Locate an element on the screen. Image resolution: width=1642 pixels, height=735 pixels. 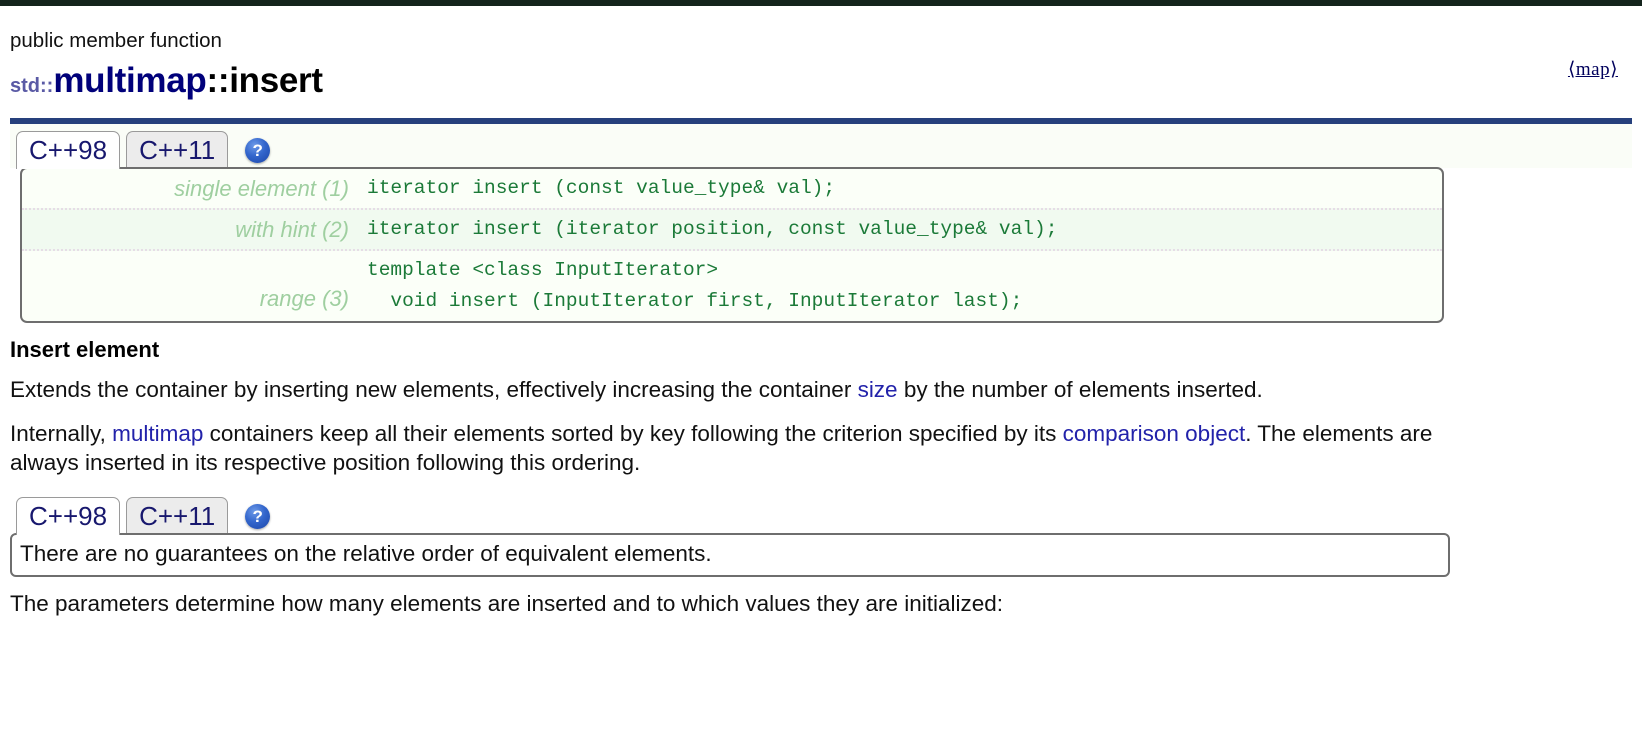
title-namespace: std:: is located at coordinates (32, 86).